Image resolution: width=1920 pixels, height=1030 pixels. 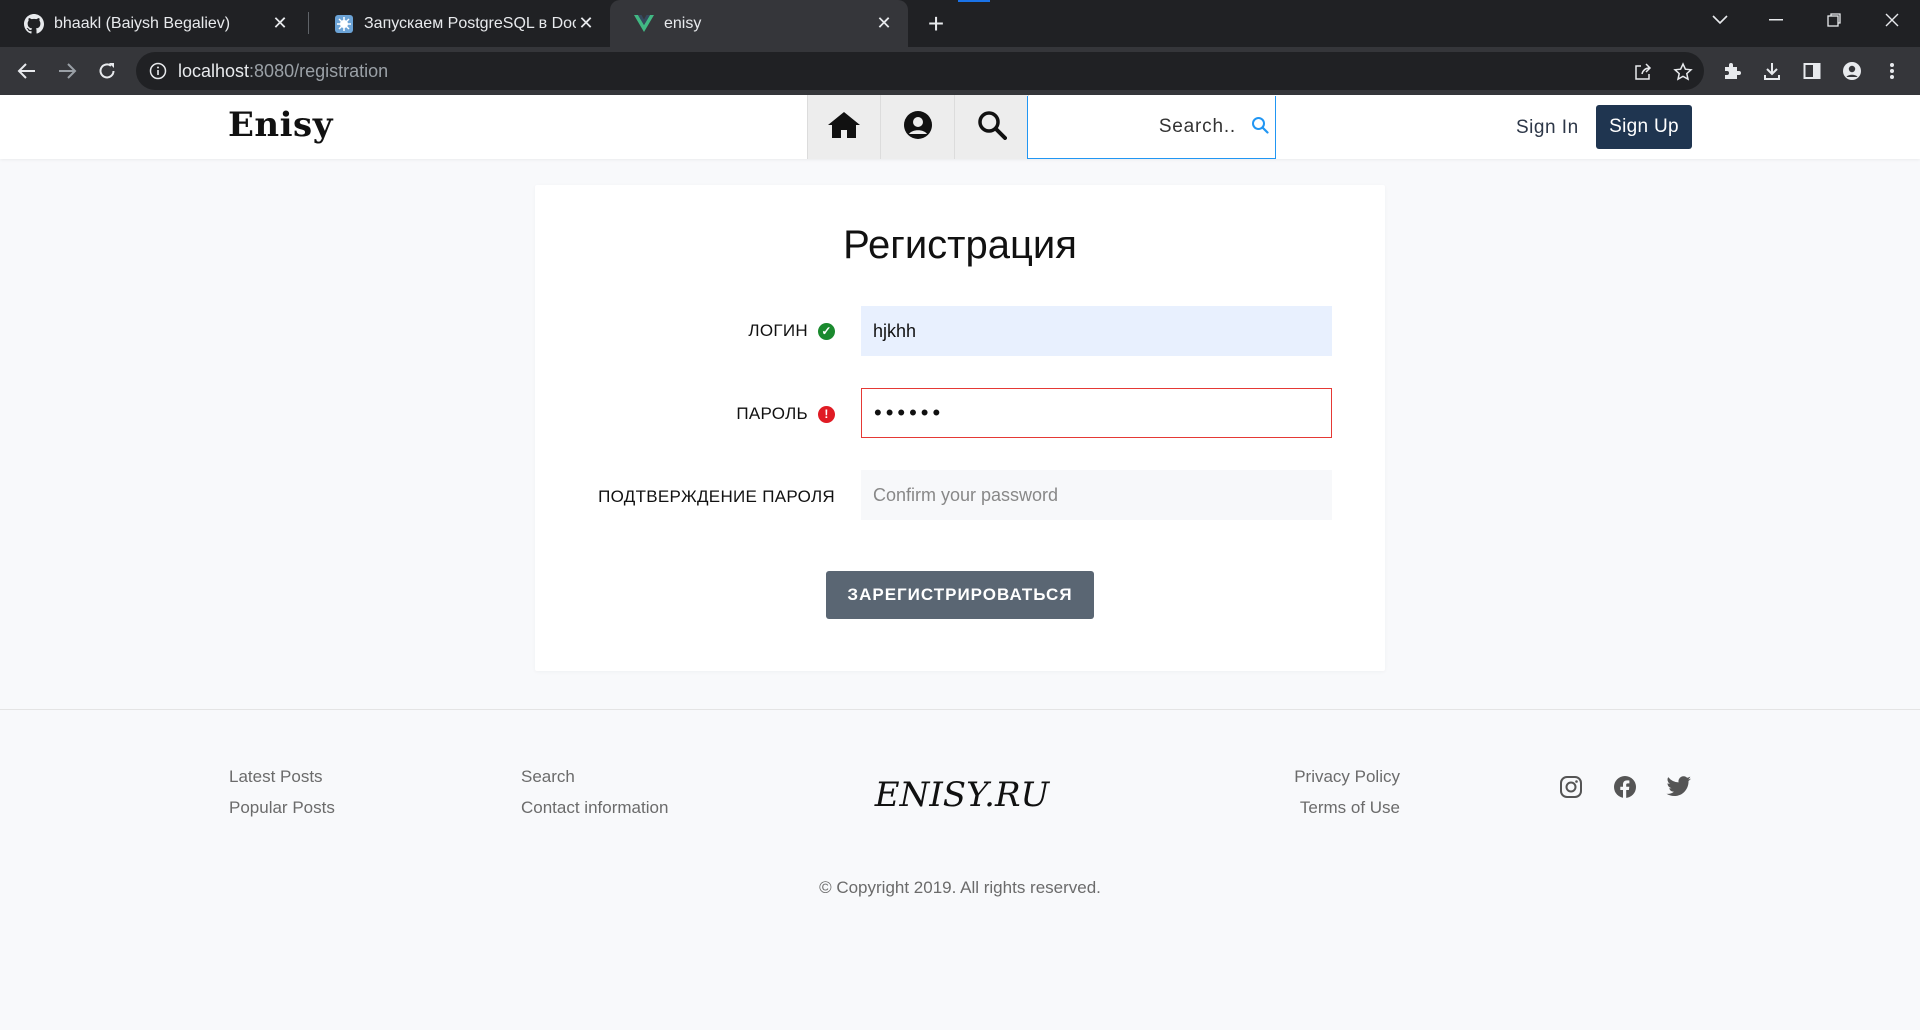 What do you see at coordinates (344, 24) in the screenshot?
I see `habr-icon` at bounding box center [344, 24].